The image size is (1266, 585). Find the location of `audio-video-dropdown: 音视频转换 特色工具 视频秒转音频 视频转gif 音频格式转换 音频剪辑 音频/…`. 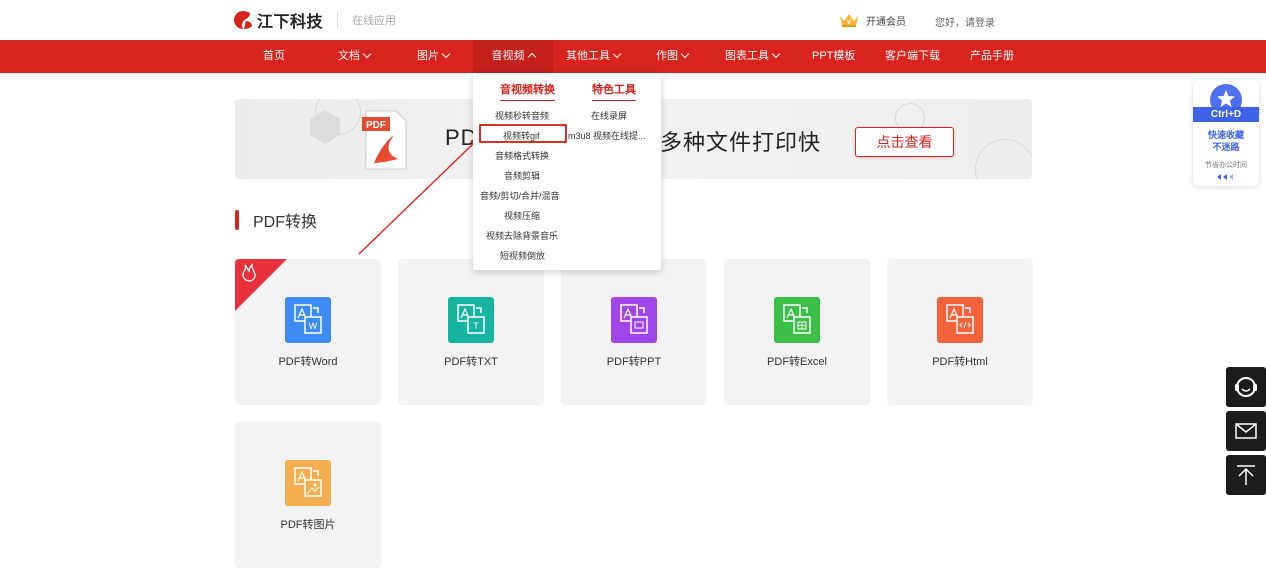

audio-video-dropdown: 音视频转换 特色工具 视频秒转音频 视频转gif 音频格式转换 音频剪辑 音频/… is located at coordinates (567, 171).